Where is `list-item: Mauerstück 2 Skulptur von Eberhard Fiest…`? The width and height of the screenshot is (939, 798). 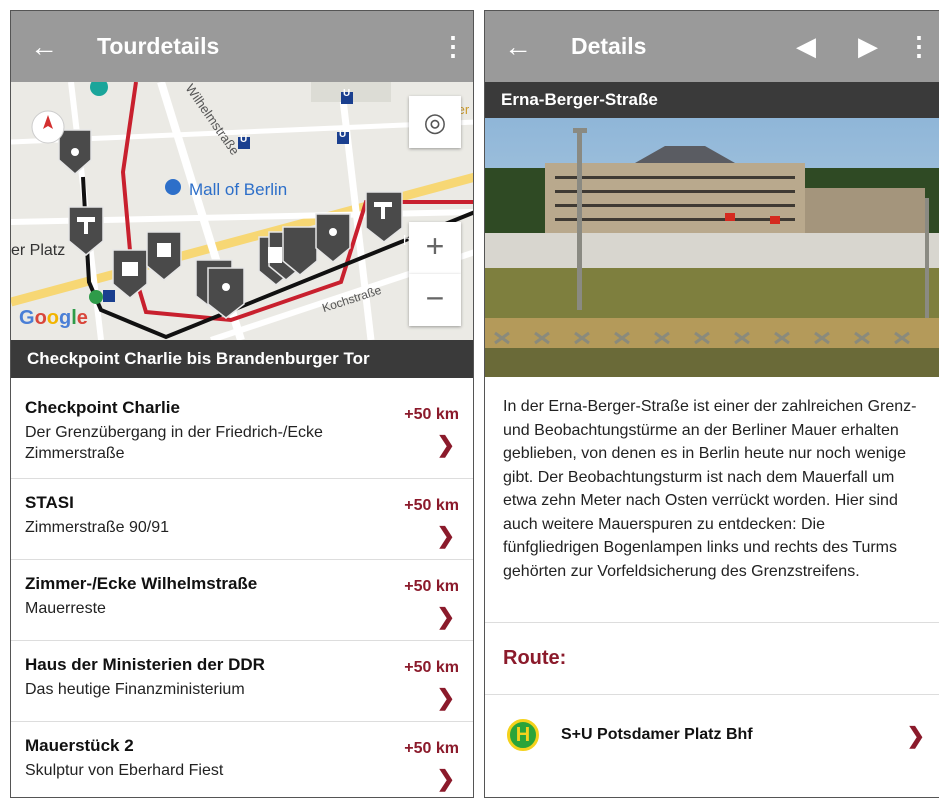 list-item: Mauerstück 2 Skulptur von Eberhard Fiest… is located at coordinates (242, 759).